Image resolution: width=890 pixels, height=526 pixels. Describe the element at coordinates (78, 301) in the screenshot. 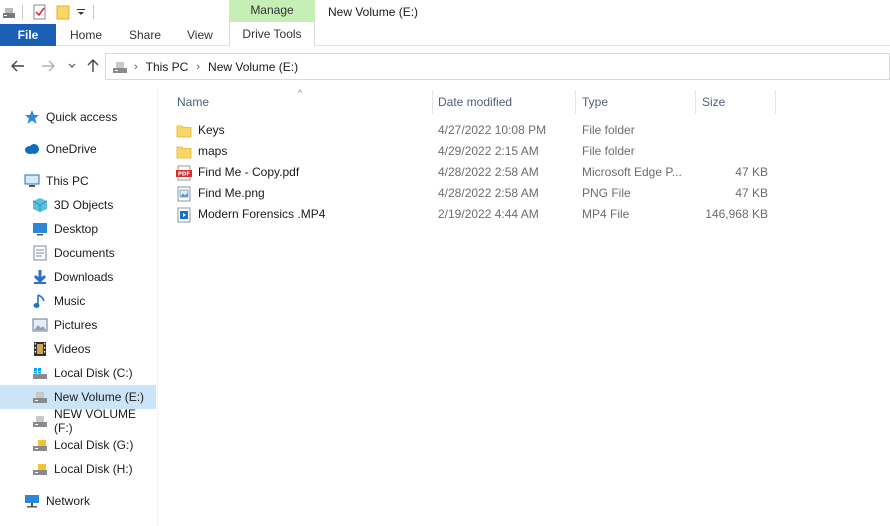

I see `sidebar-item-music: Music` at that location.